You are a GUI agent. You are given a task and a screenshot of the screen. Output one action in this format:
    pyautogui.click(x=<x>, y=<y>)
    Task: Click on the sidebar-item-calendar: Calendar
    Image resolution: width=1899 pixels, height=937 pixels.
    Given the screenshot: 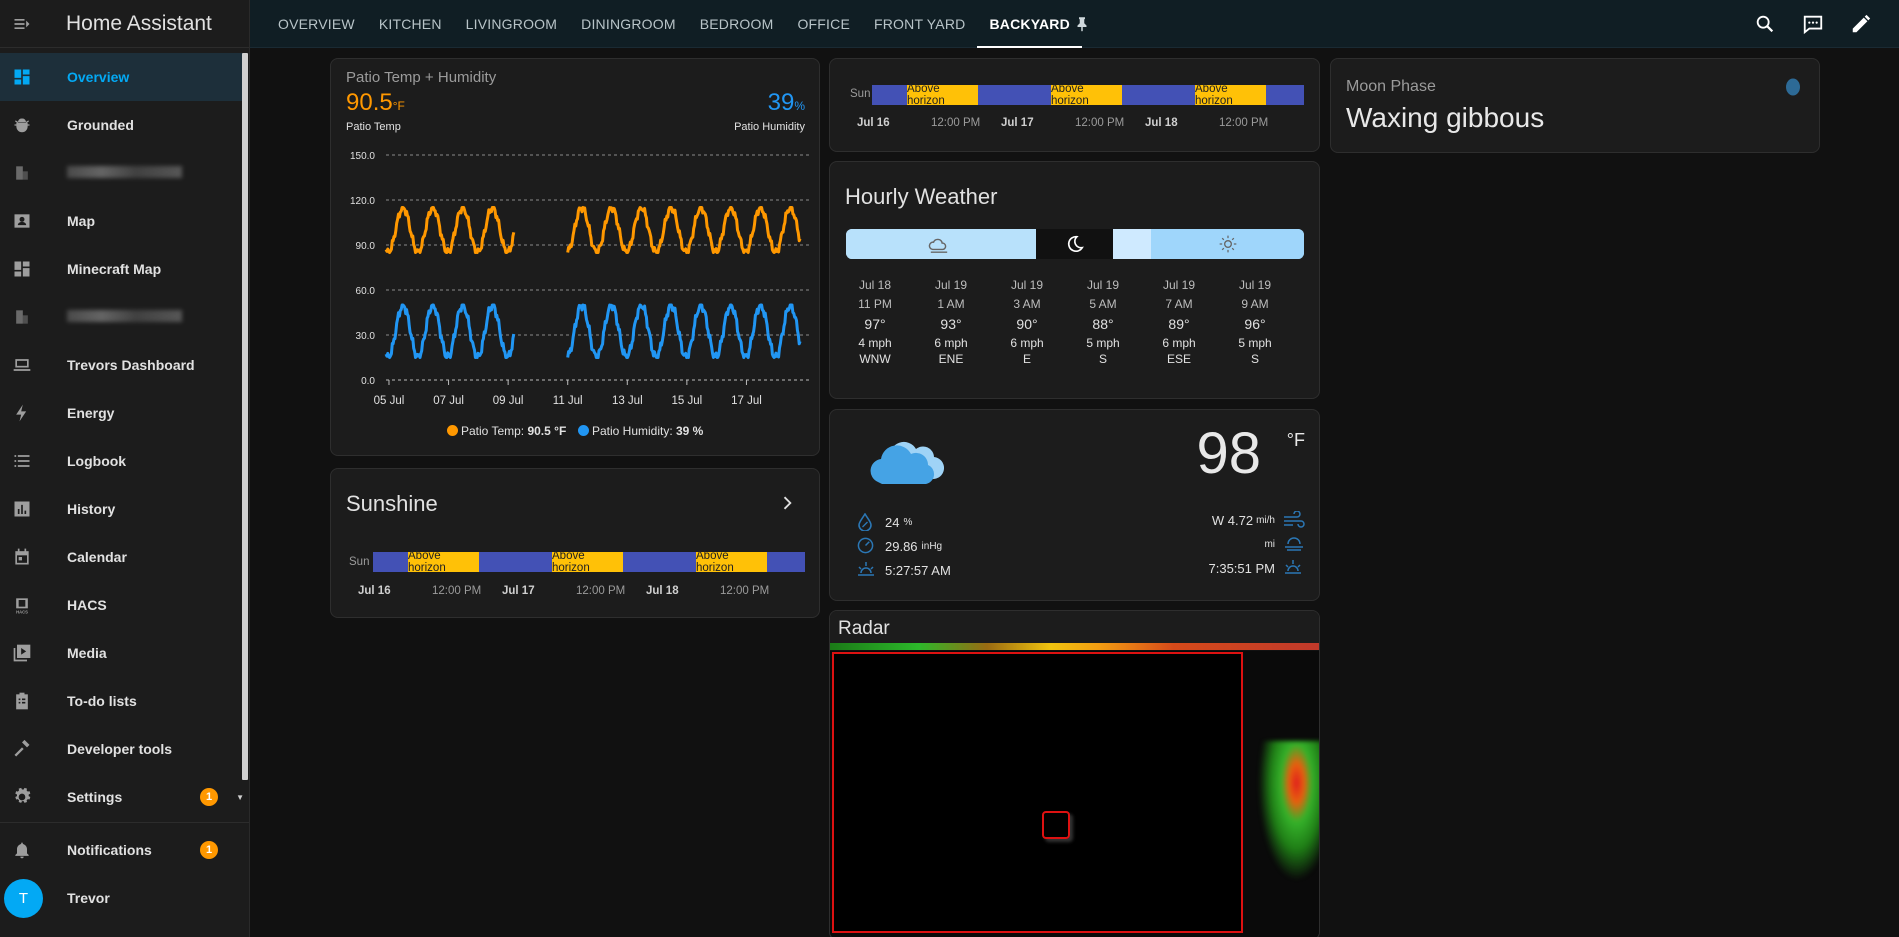 What is the action you would take?
    pyautogui.click(x=122, y=557)
    